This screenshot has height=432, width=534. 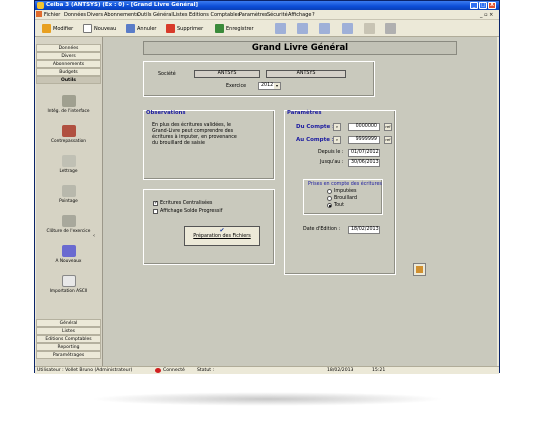 I want to click on menu-general: Général, so click(x=163, y=15).